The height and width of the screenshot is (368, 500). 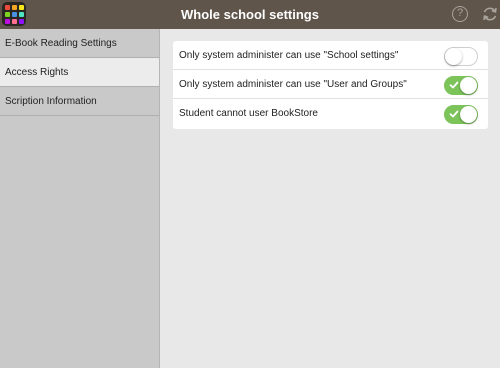 What do you see at coordinates (79, 43) in the screenshot?
I see `sidebar-item-ebook-reading-settings: E-Book Reading Settings` at bounding box center [79, 43].